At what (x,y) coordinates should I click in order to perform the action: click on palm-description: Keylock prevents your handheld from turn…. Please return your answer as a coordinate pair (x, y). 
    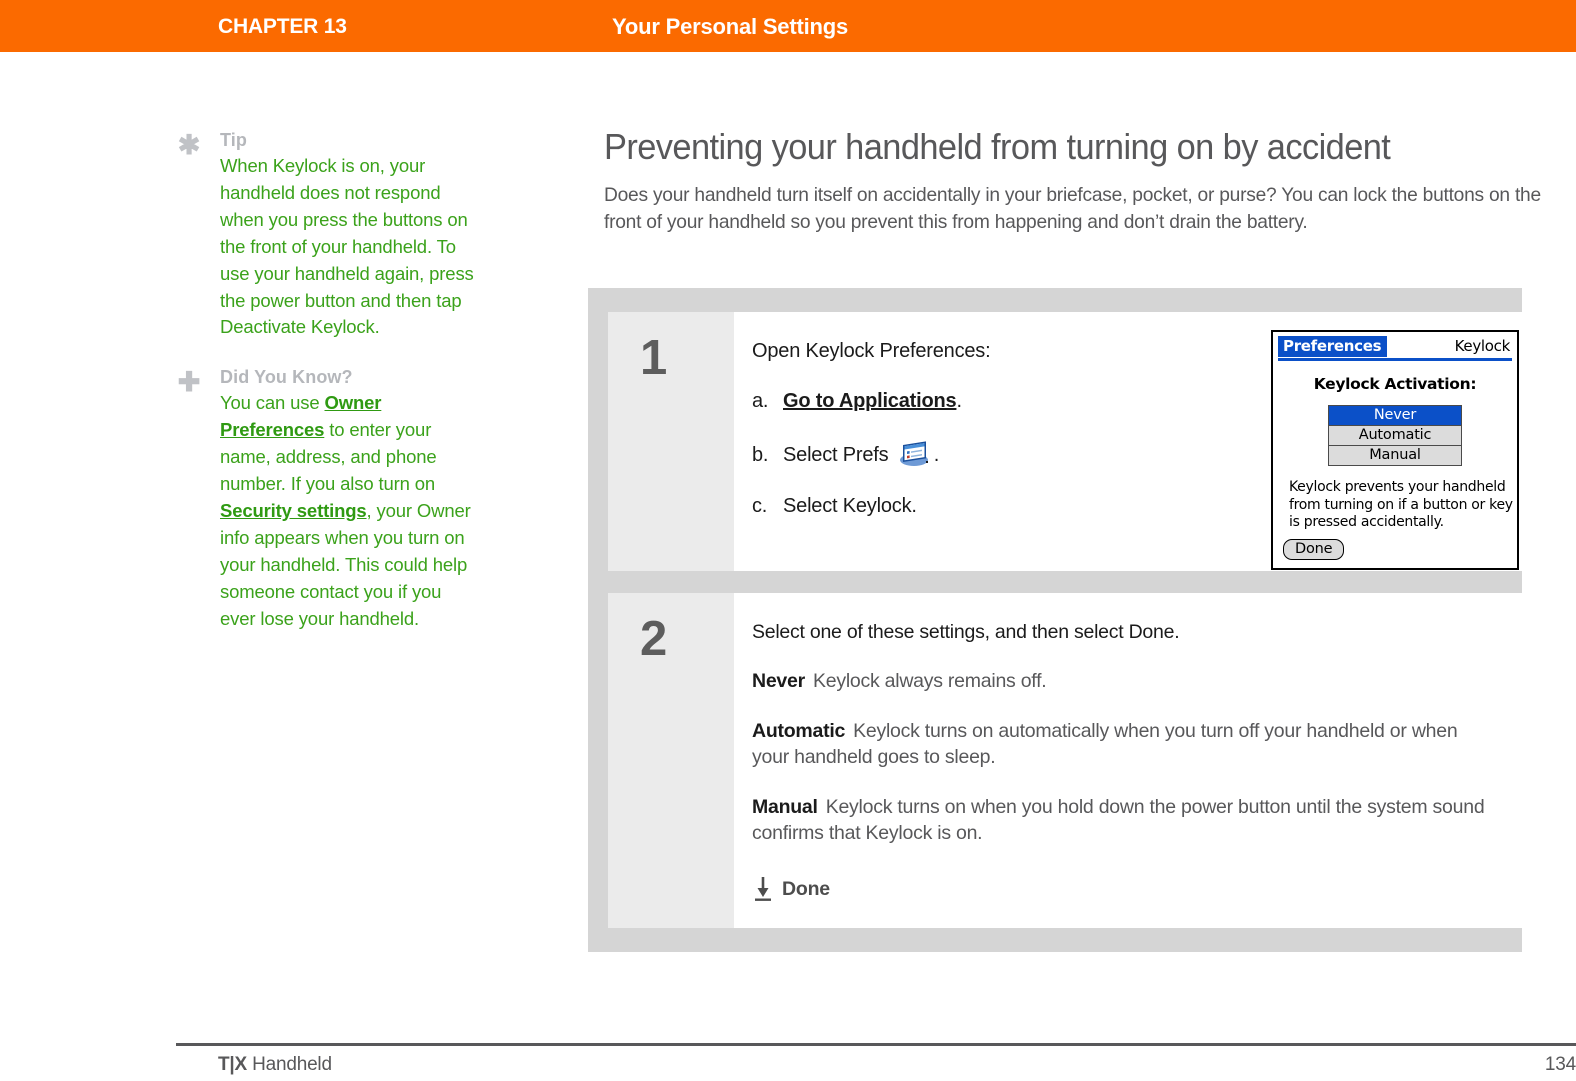
    Looking at the image, I should click on (1401, 504).